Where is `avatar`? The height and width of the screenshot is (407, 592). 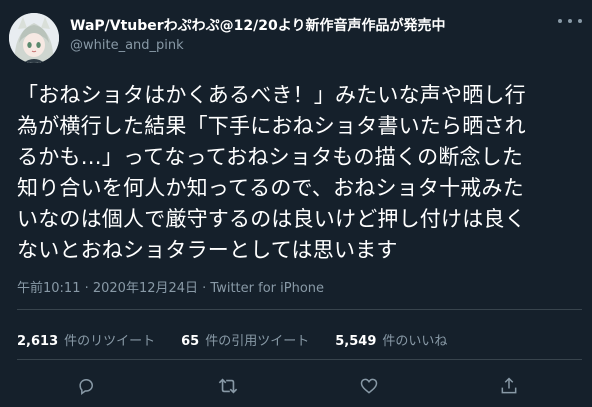
avatar is located at coordinates (34, 38).